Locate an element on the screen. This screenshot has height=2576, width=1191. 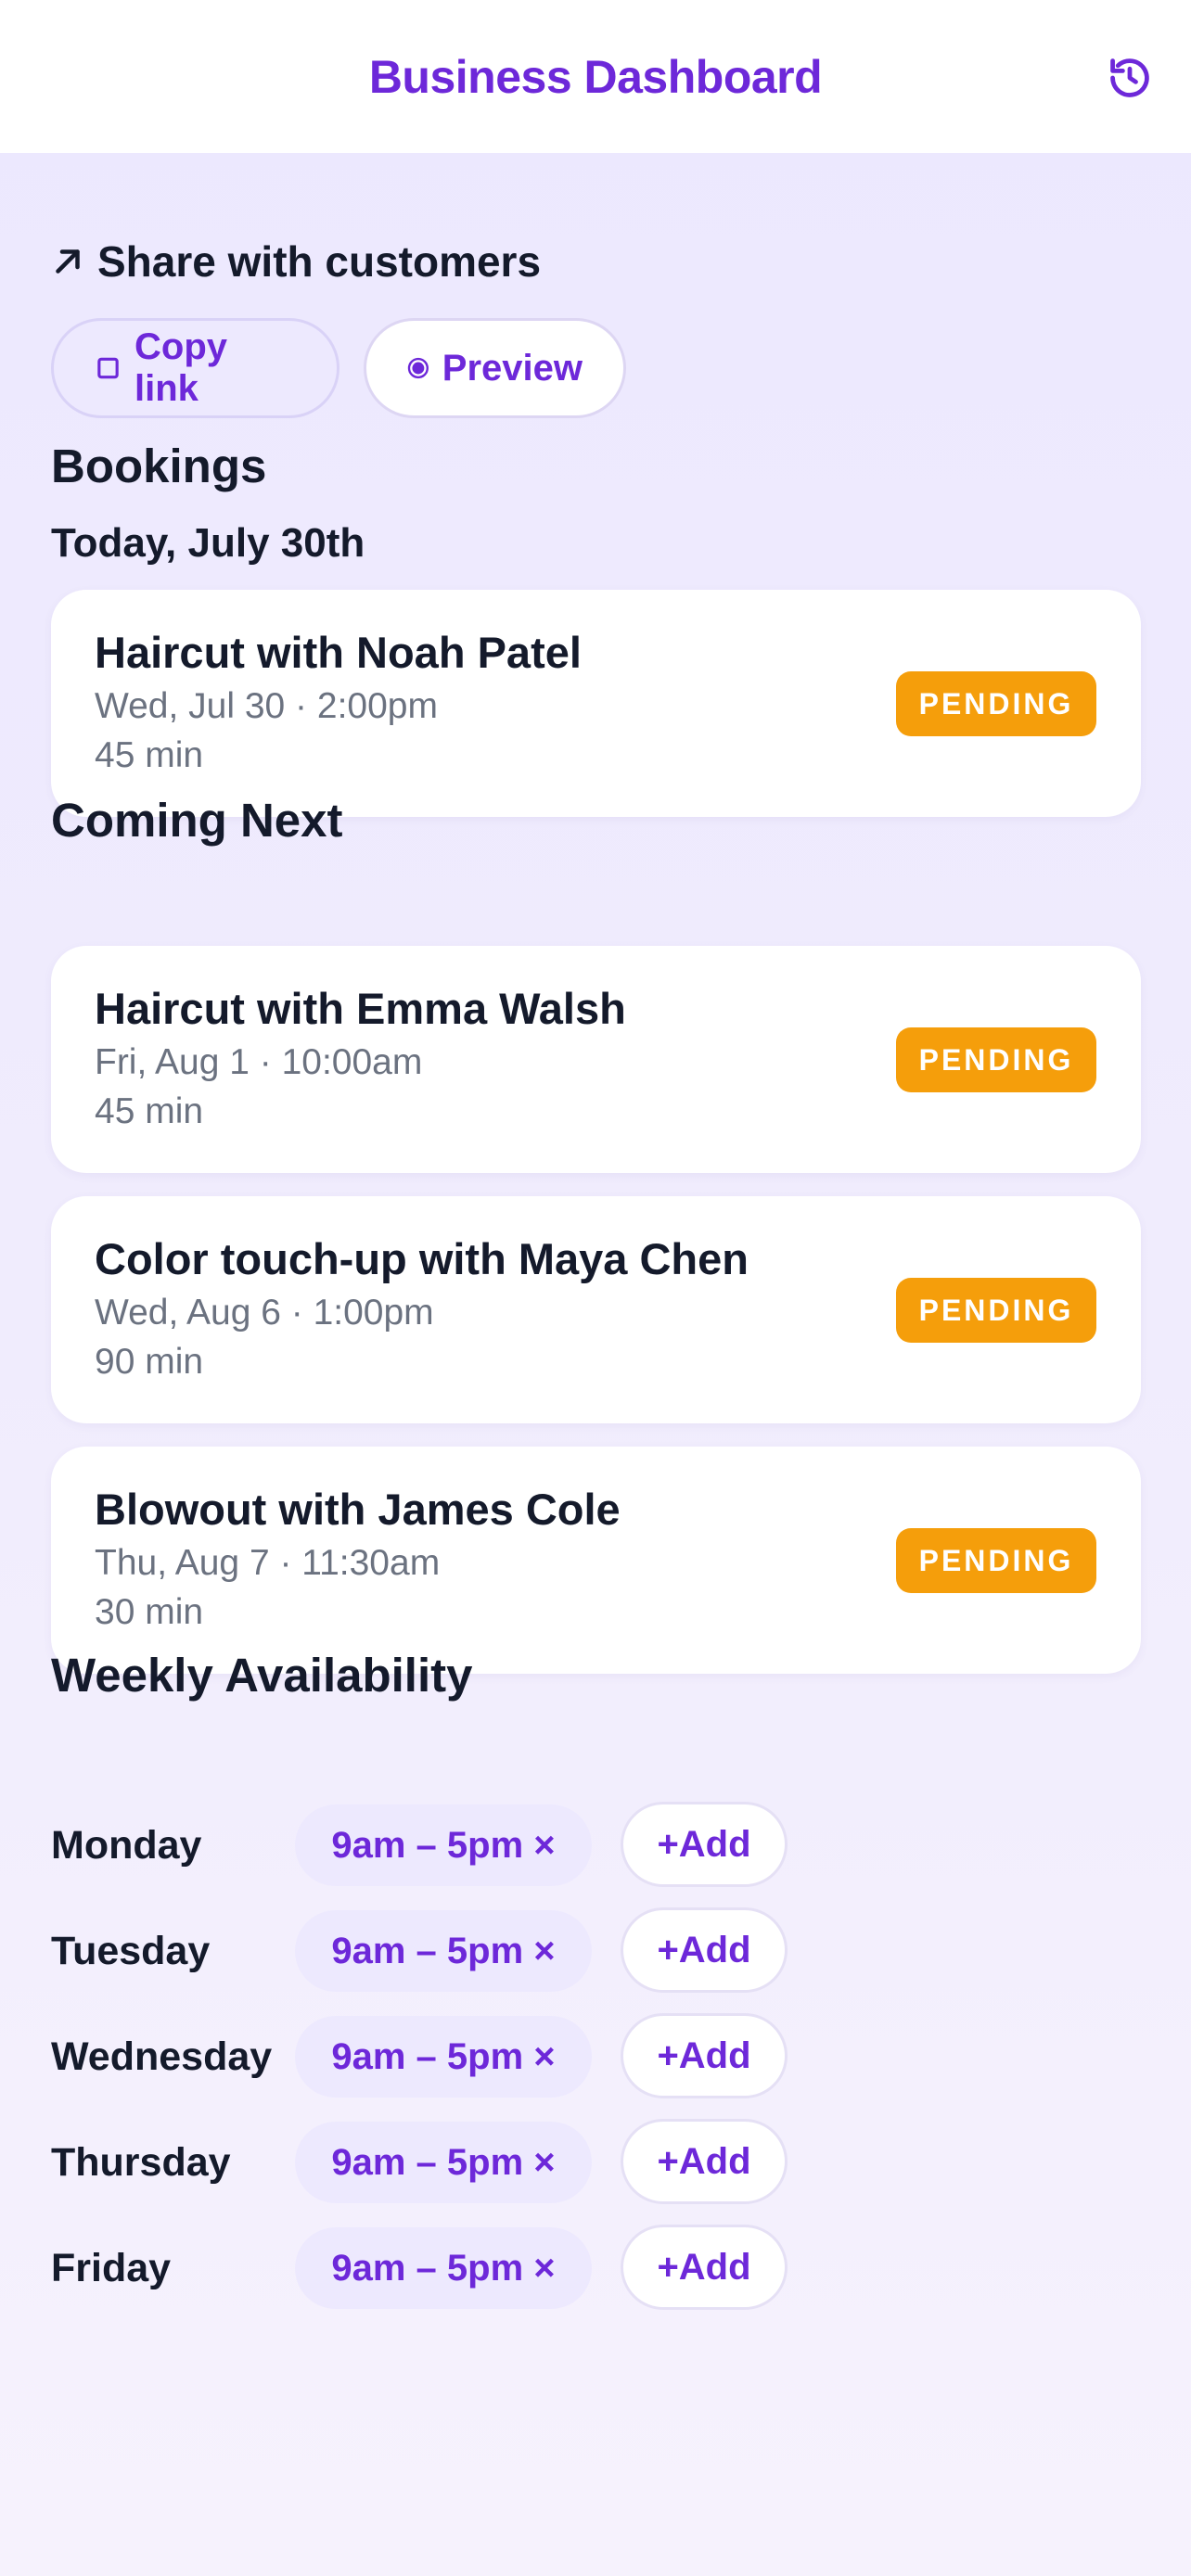
booking-datetime: Wed, Aug 6 · 1:00pm is located at coordinates (264, 1313).